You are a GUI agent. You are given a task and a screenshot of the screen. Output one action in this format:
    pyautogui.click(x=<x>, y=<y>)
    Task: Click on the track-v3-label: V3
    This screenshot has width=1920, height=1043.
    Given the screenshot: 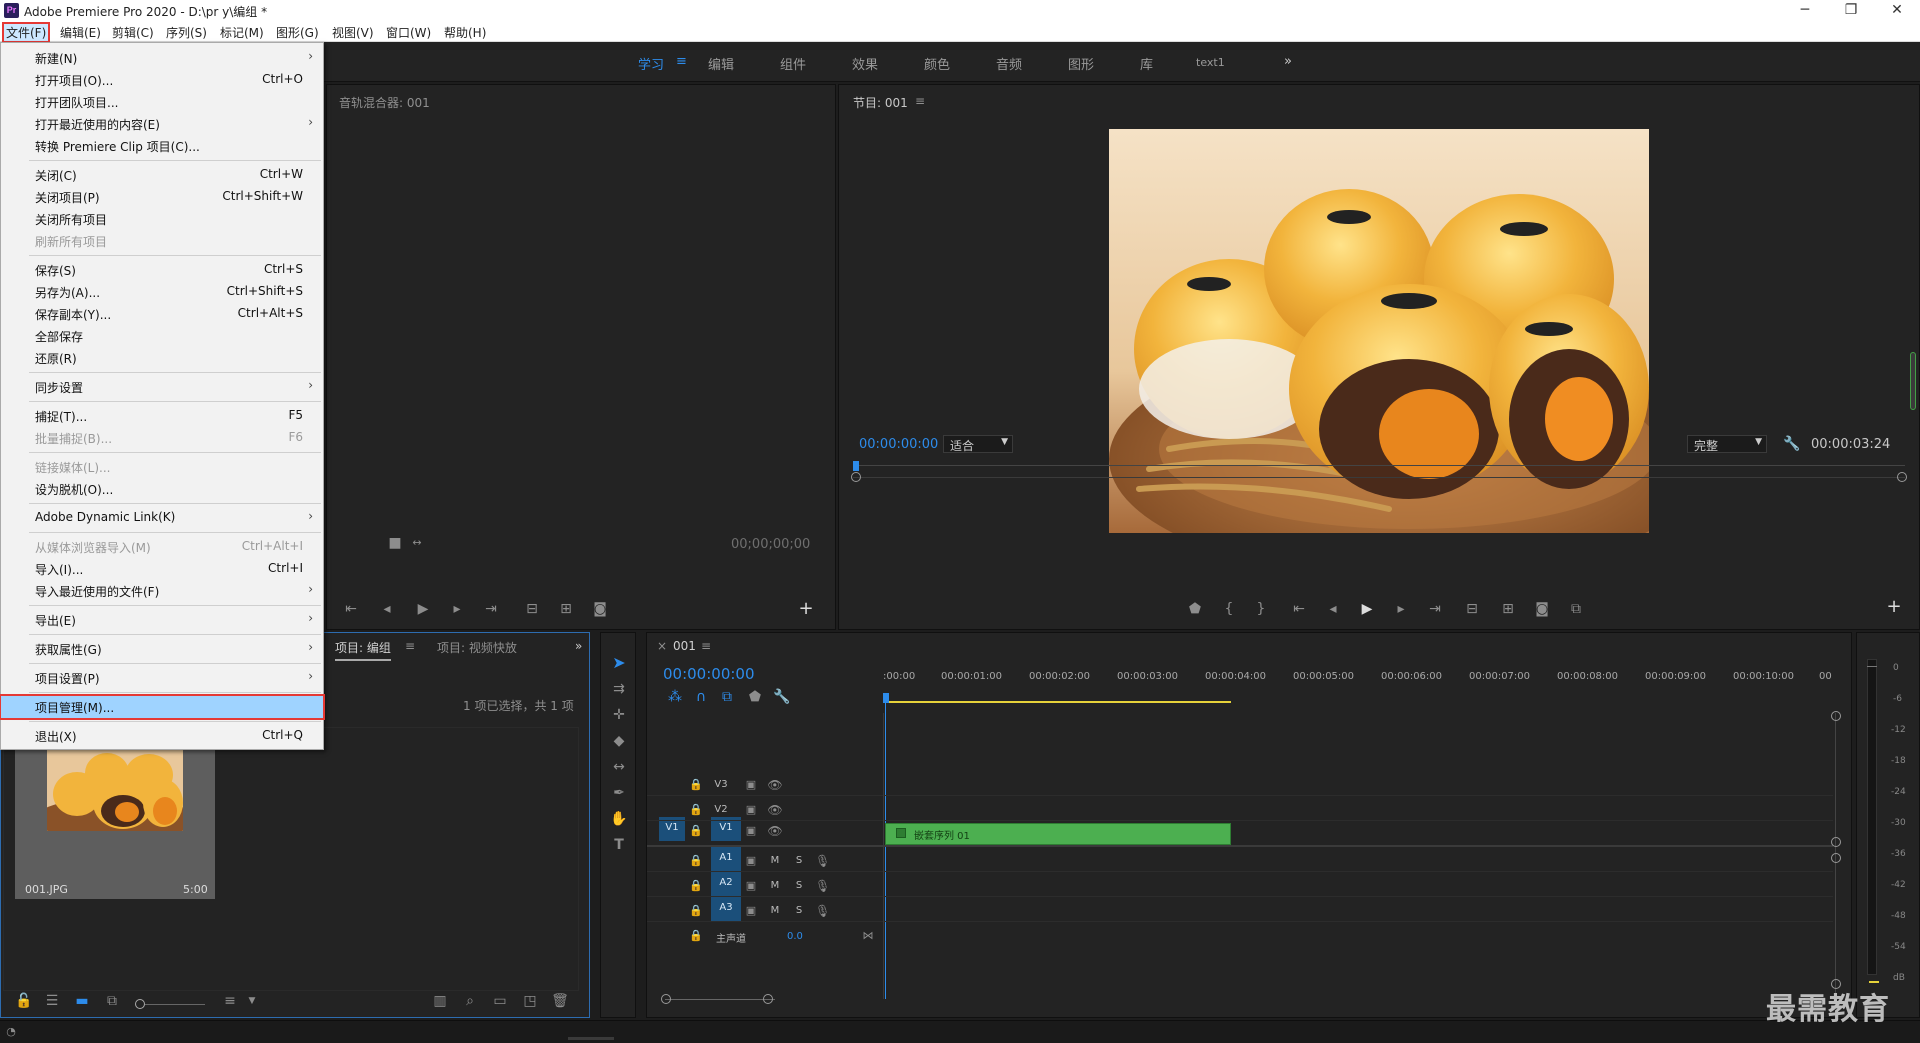 What is the action you would take?
    pyautogui.click(x=721, y=784)
    